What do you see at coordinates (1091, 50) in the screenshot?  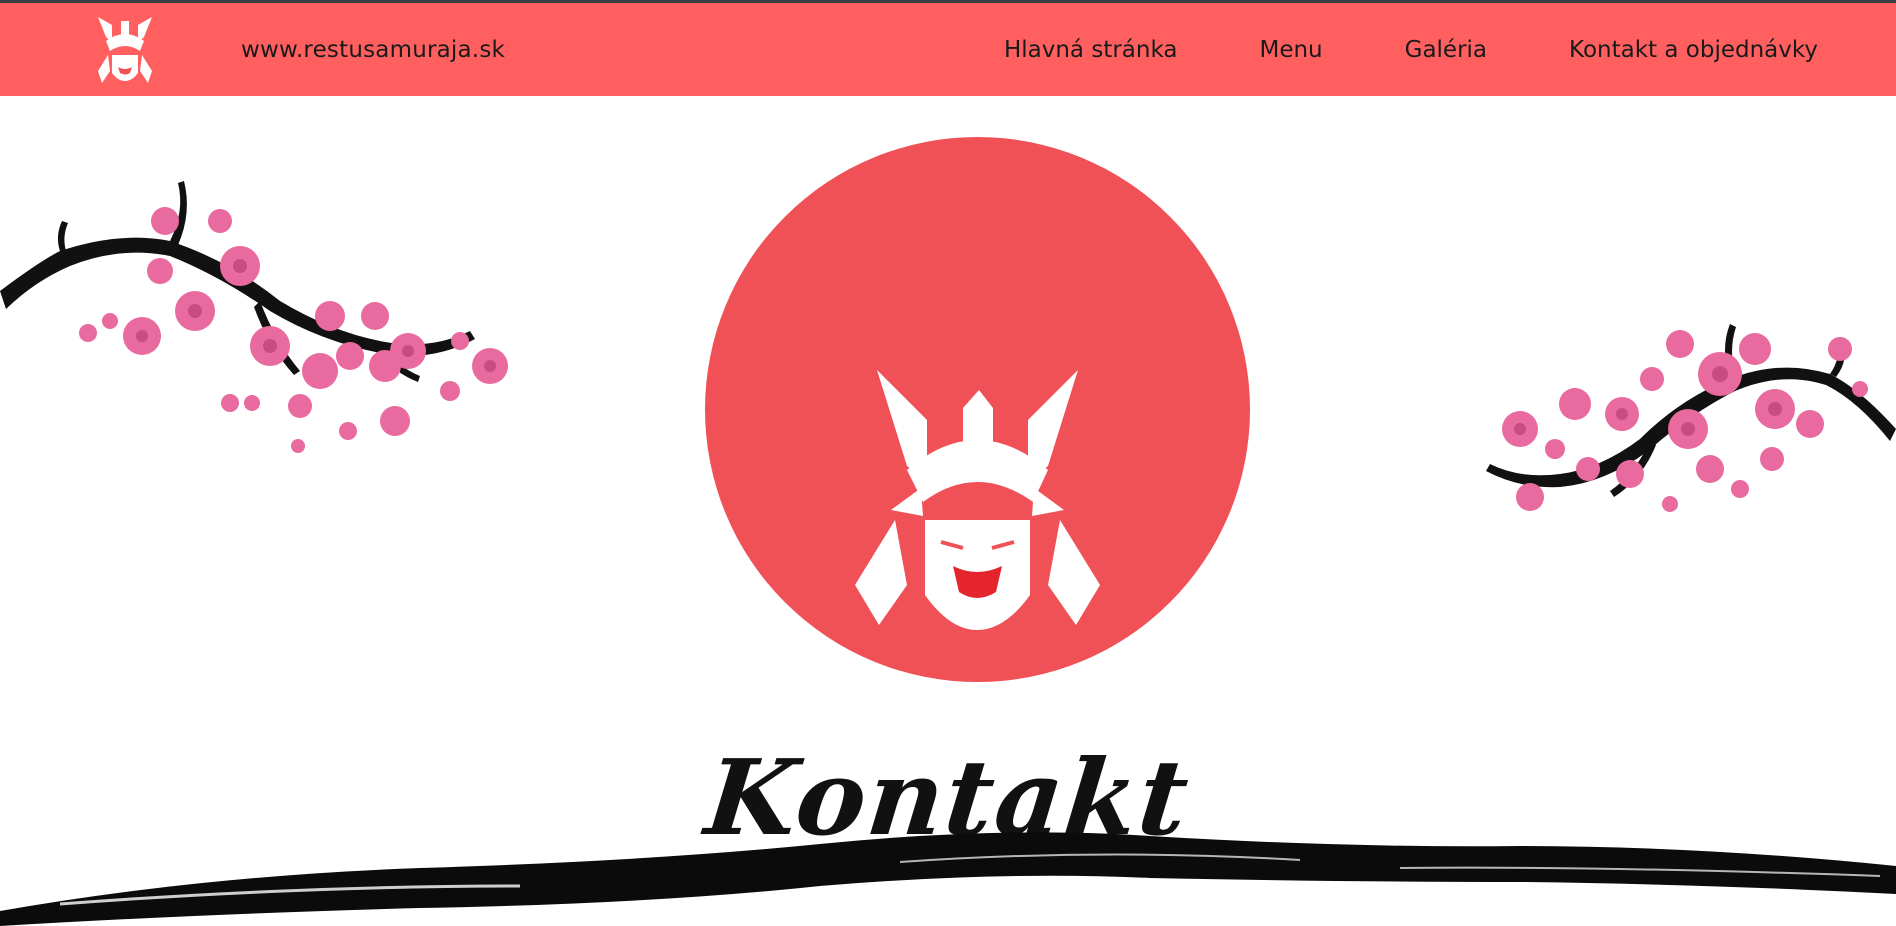 I see `nav-item-home: Hlavná stránka` at bounding box center [1091, 50].